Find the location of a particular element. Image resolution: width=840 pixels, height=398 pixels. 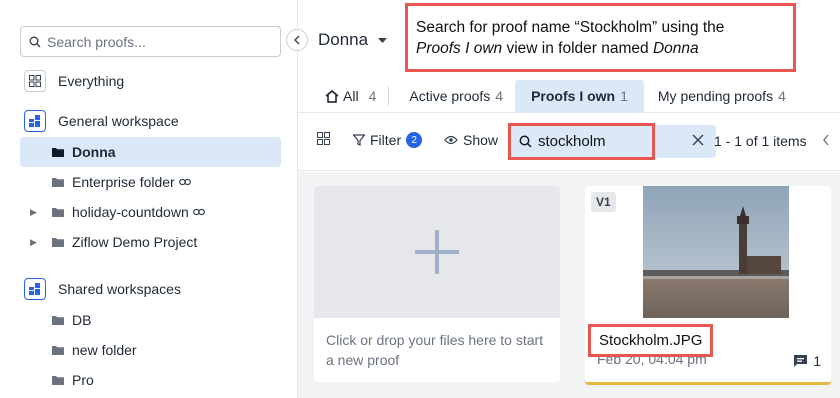

folder-title-dropdown: Donna is located at coordinates (353, 40).